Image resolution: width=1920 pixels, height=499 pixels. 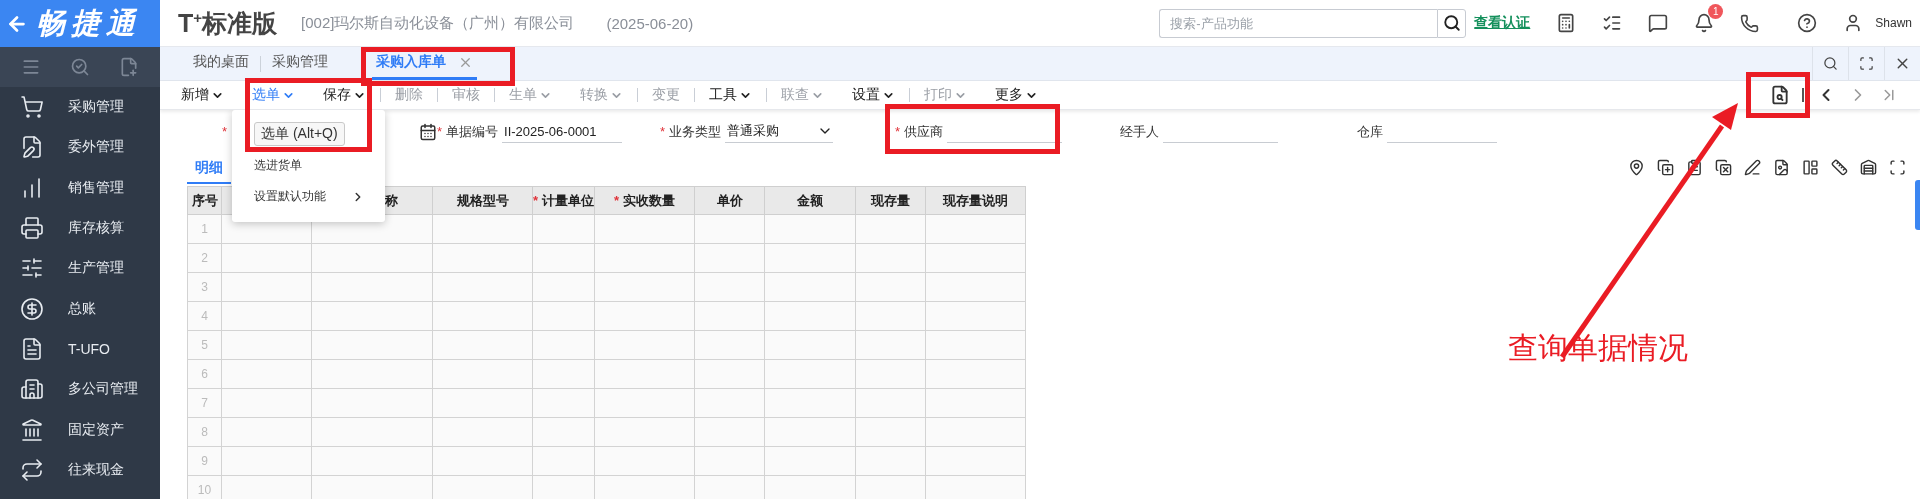 What do you see at coordinates (1502, 23) in the screenshot?
I see `verify-link: 查看认证` at bounding box center [1502, 23].